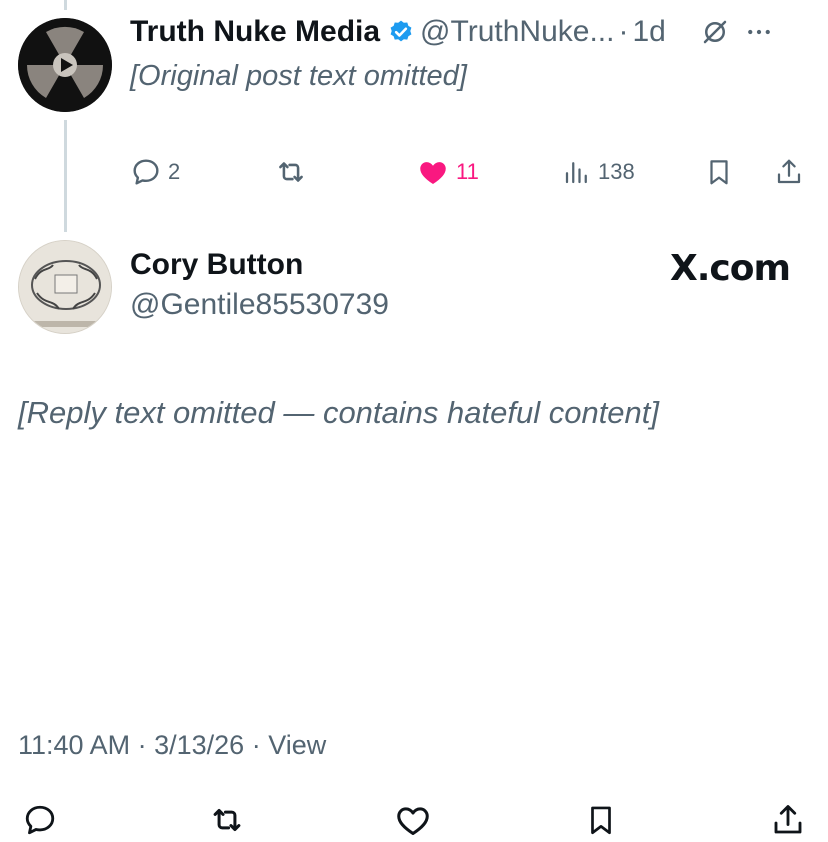  What do you see at coordinates (401, 32) in the screenshot?
I see `verified-badge-icon` at bounding box center [401, 32].